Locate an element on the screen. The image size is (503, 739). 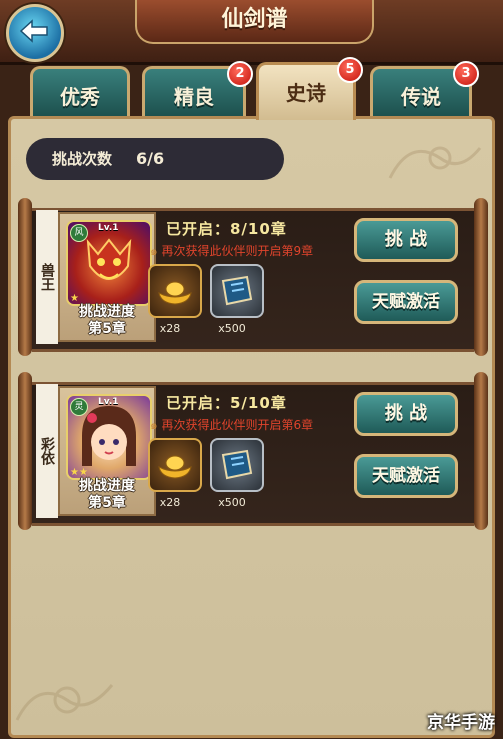
tab-label: 优秀 is located at coordinates (80, 97).